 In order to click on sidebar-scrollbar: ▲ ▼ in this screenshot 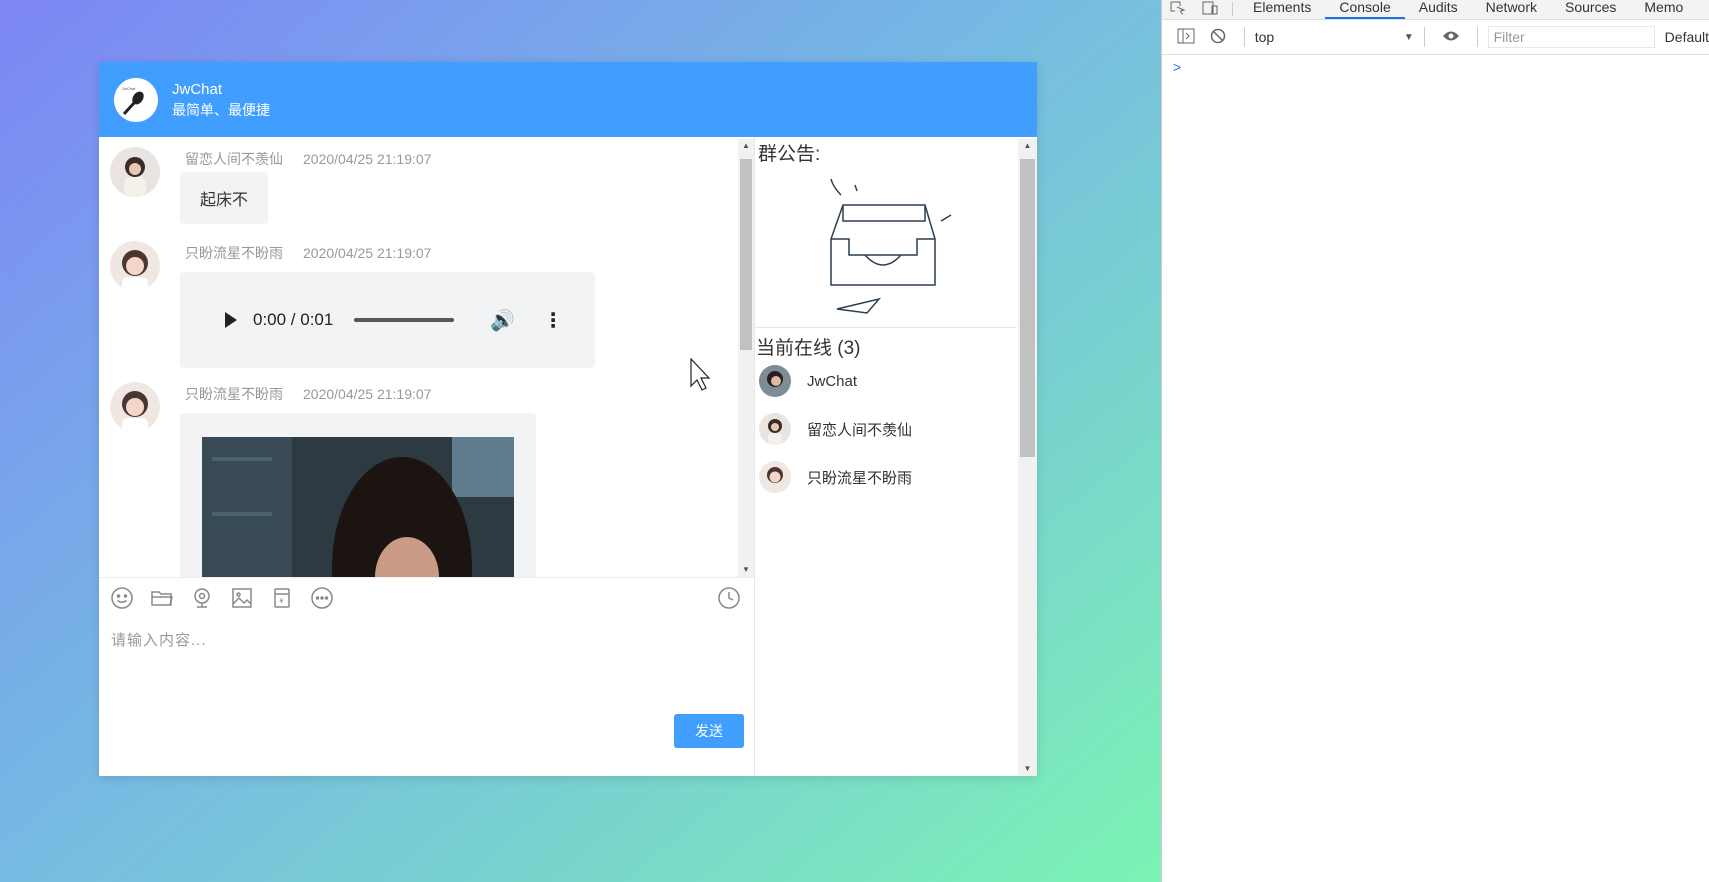, I will do `click(1027, 457)`.